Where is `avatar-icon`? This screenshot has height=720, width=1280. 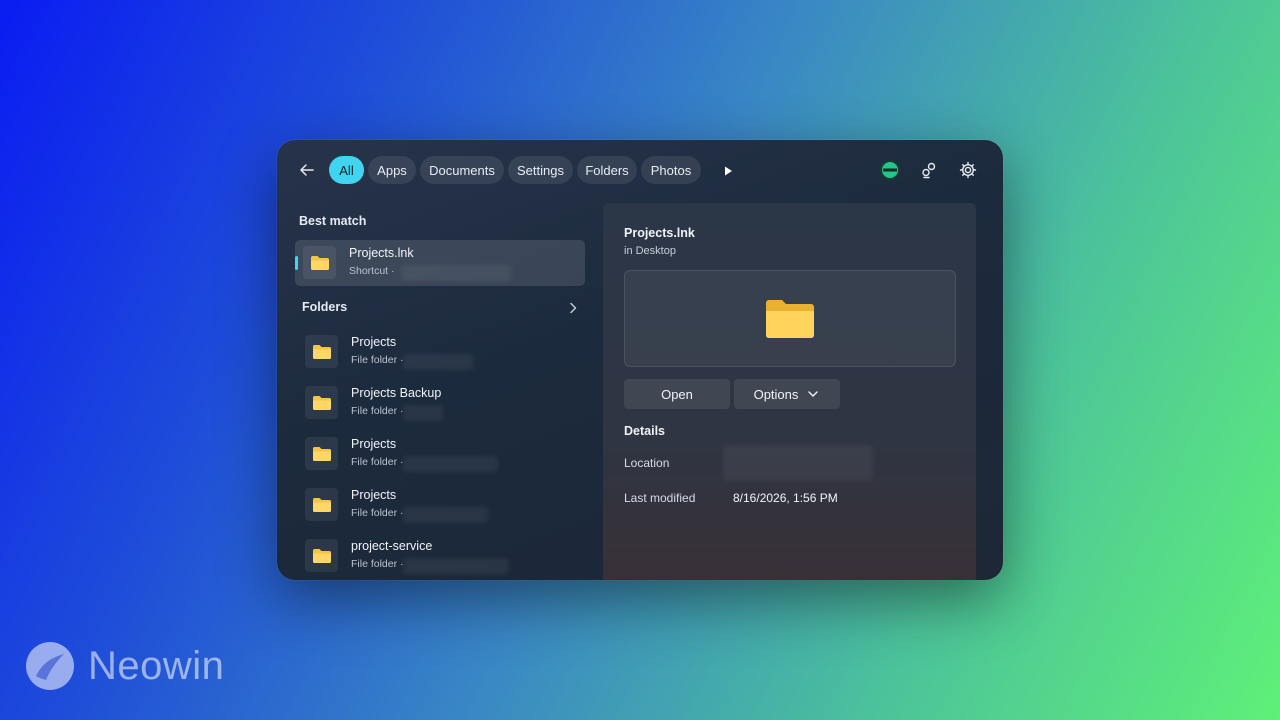 avatar-icon is located at coordinates (890, 170).